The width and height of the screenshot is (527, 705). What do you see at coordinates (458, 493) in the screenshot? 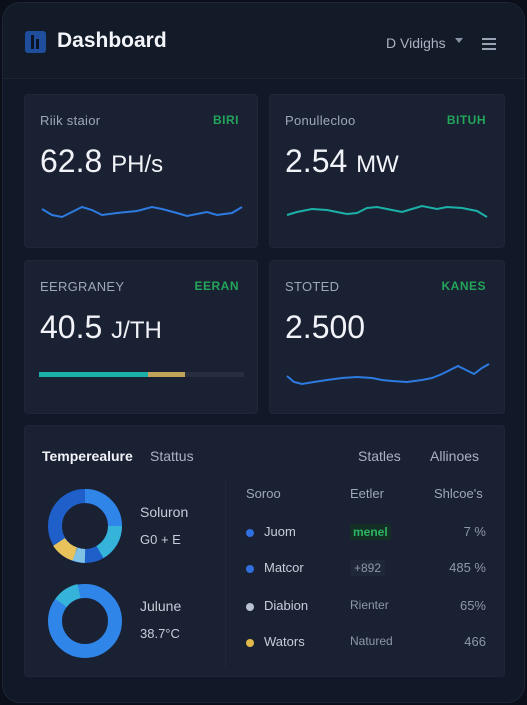
I see `table-header: Shlcoe's` at bounding box center [458, 493].